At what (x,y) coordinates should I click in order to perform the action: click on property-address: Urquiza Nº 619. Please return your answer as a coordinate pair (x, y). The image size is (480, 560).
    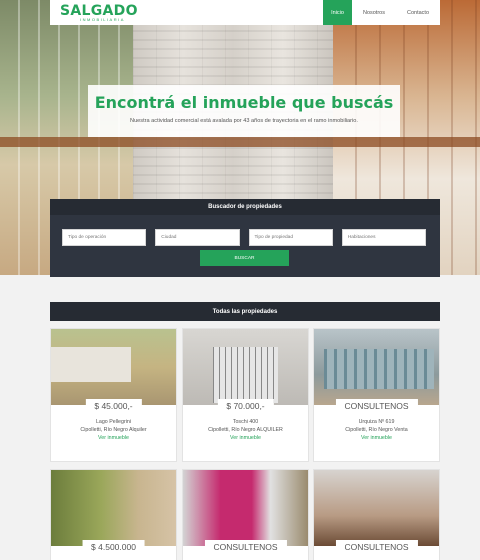
    Looking at the image, I should click on (376, 422).